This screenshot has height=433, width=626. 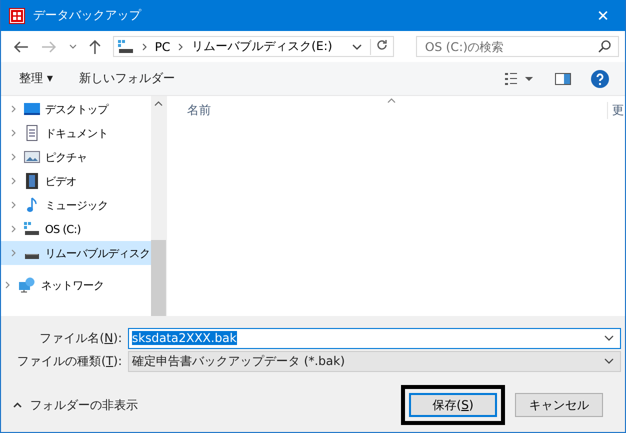 I want to click on sidebar-item: ピクチャ, so click(x=76, y=157).